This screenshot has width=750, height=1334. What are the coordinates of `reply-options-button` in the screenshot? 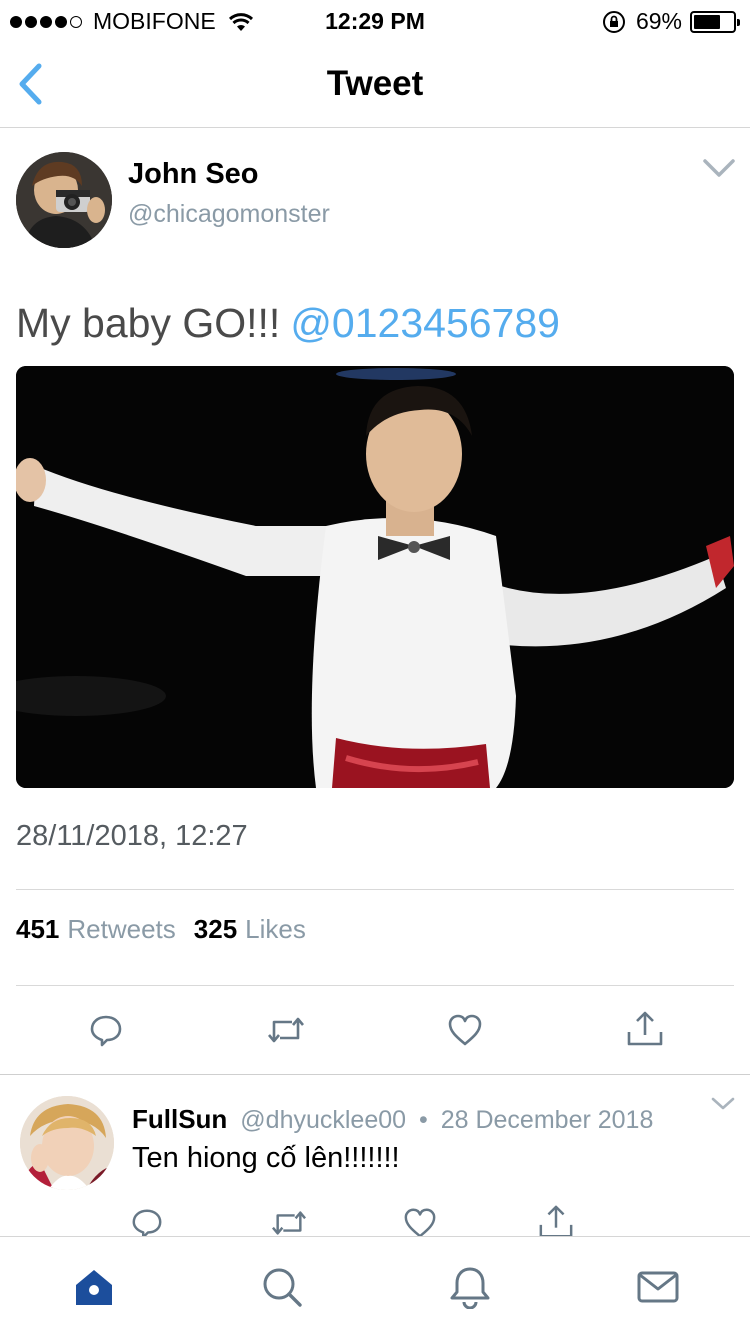 It's located at (723, 1104).